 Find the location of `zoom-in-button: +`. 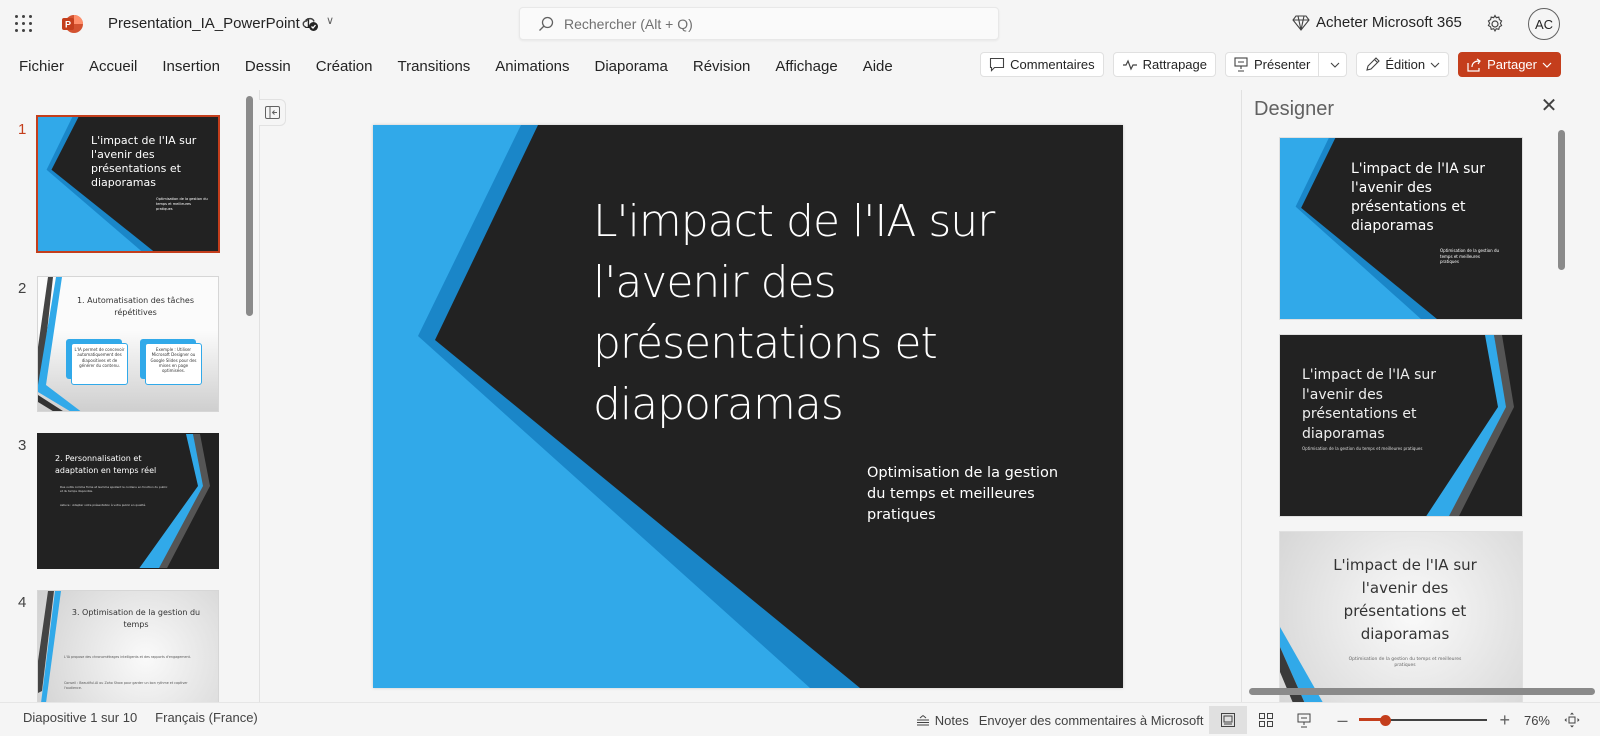

zoom-in-button: + is located at coordinates (1504, 720).